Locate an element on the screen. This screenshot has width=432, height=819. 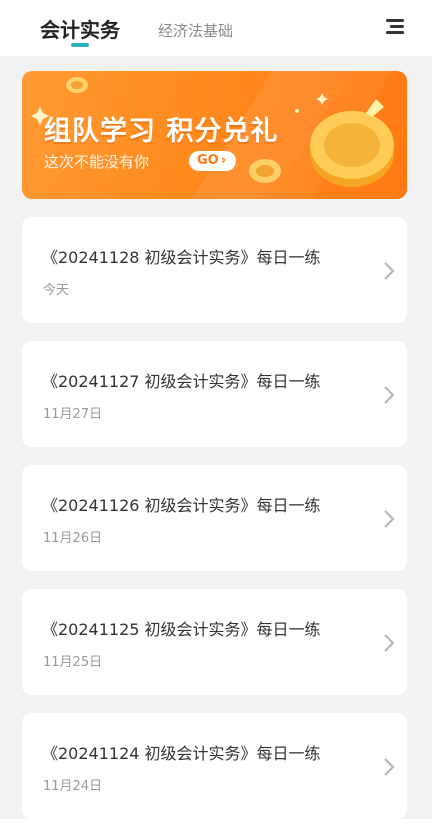
list-item-title: 《20241127 初级会计实务》每日一练 is located at coordinates (181, 381).